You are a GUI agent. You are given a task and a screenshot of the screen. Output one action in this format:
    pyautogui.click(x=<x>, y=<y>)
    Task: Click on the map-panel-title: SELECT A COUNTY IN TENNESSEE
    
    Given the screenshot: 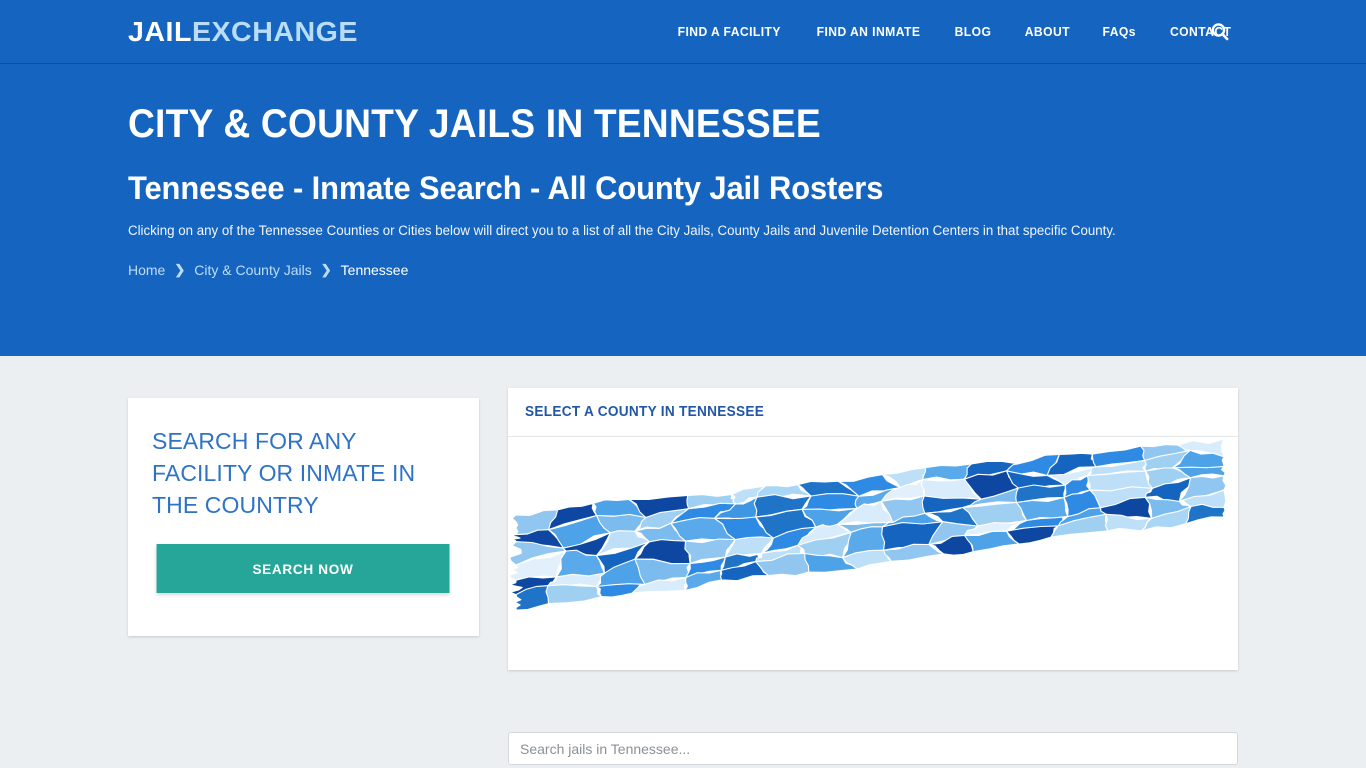 What is the action you would take?
    pyautogui.click(x=645, y=412)
    